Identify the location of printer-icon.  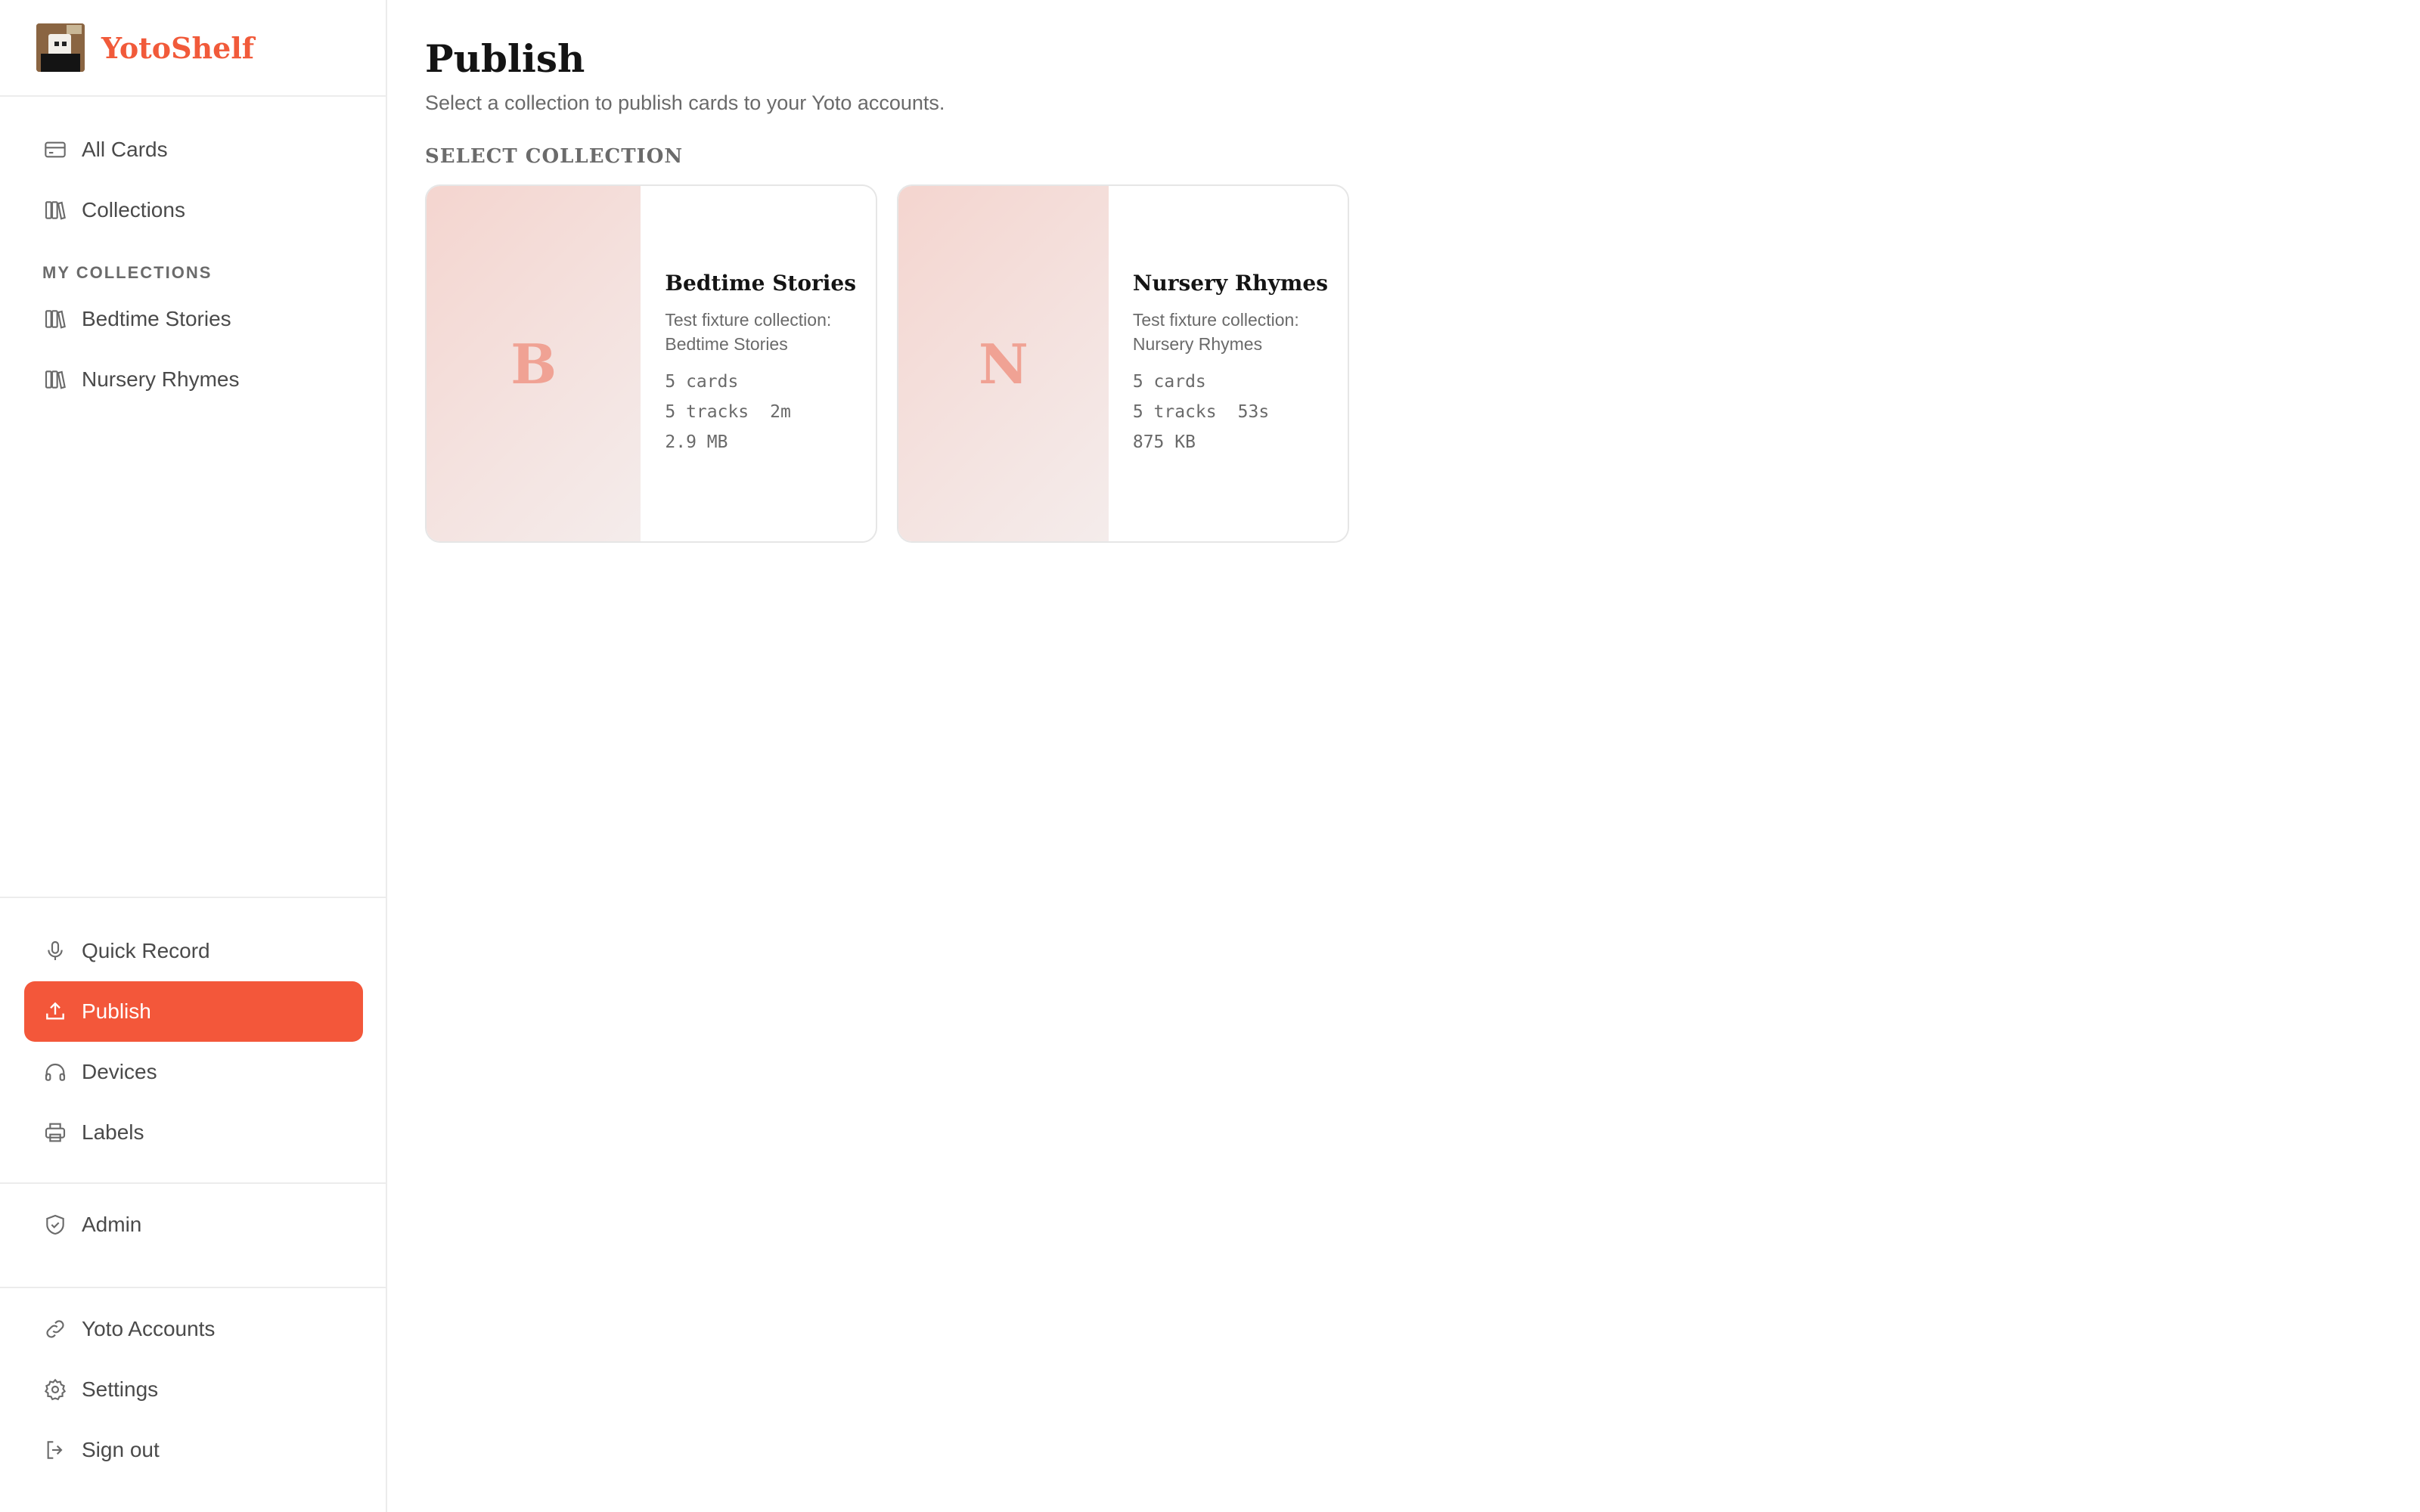
(55, 1132).